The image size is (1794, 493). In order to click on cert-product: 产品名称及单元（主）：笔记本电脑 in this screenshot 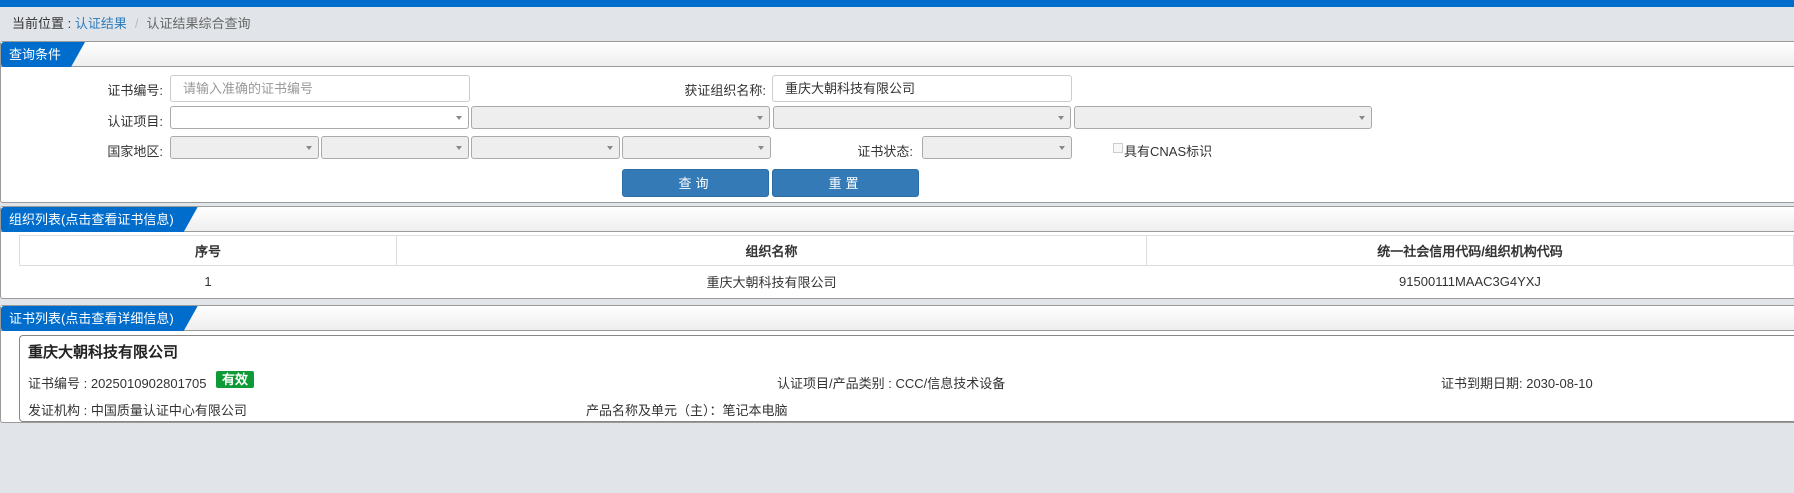, I will do `click(687, 410)`.